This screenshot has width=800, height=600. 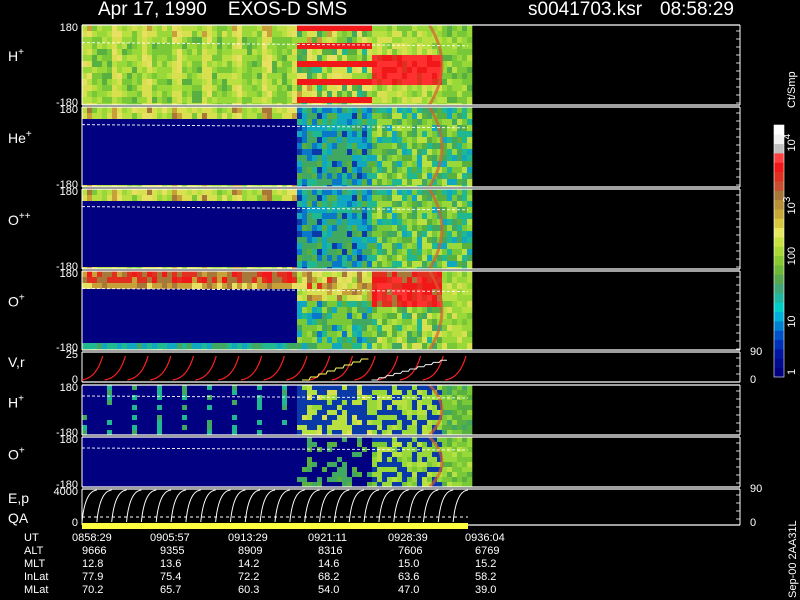 What do you see at coordinates (75, 523) in the screenshot?
I see `left-tick-bottom-7: 0` at bounding box center [75, 523].